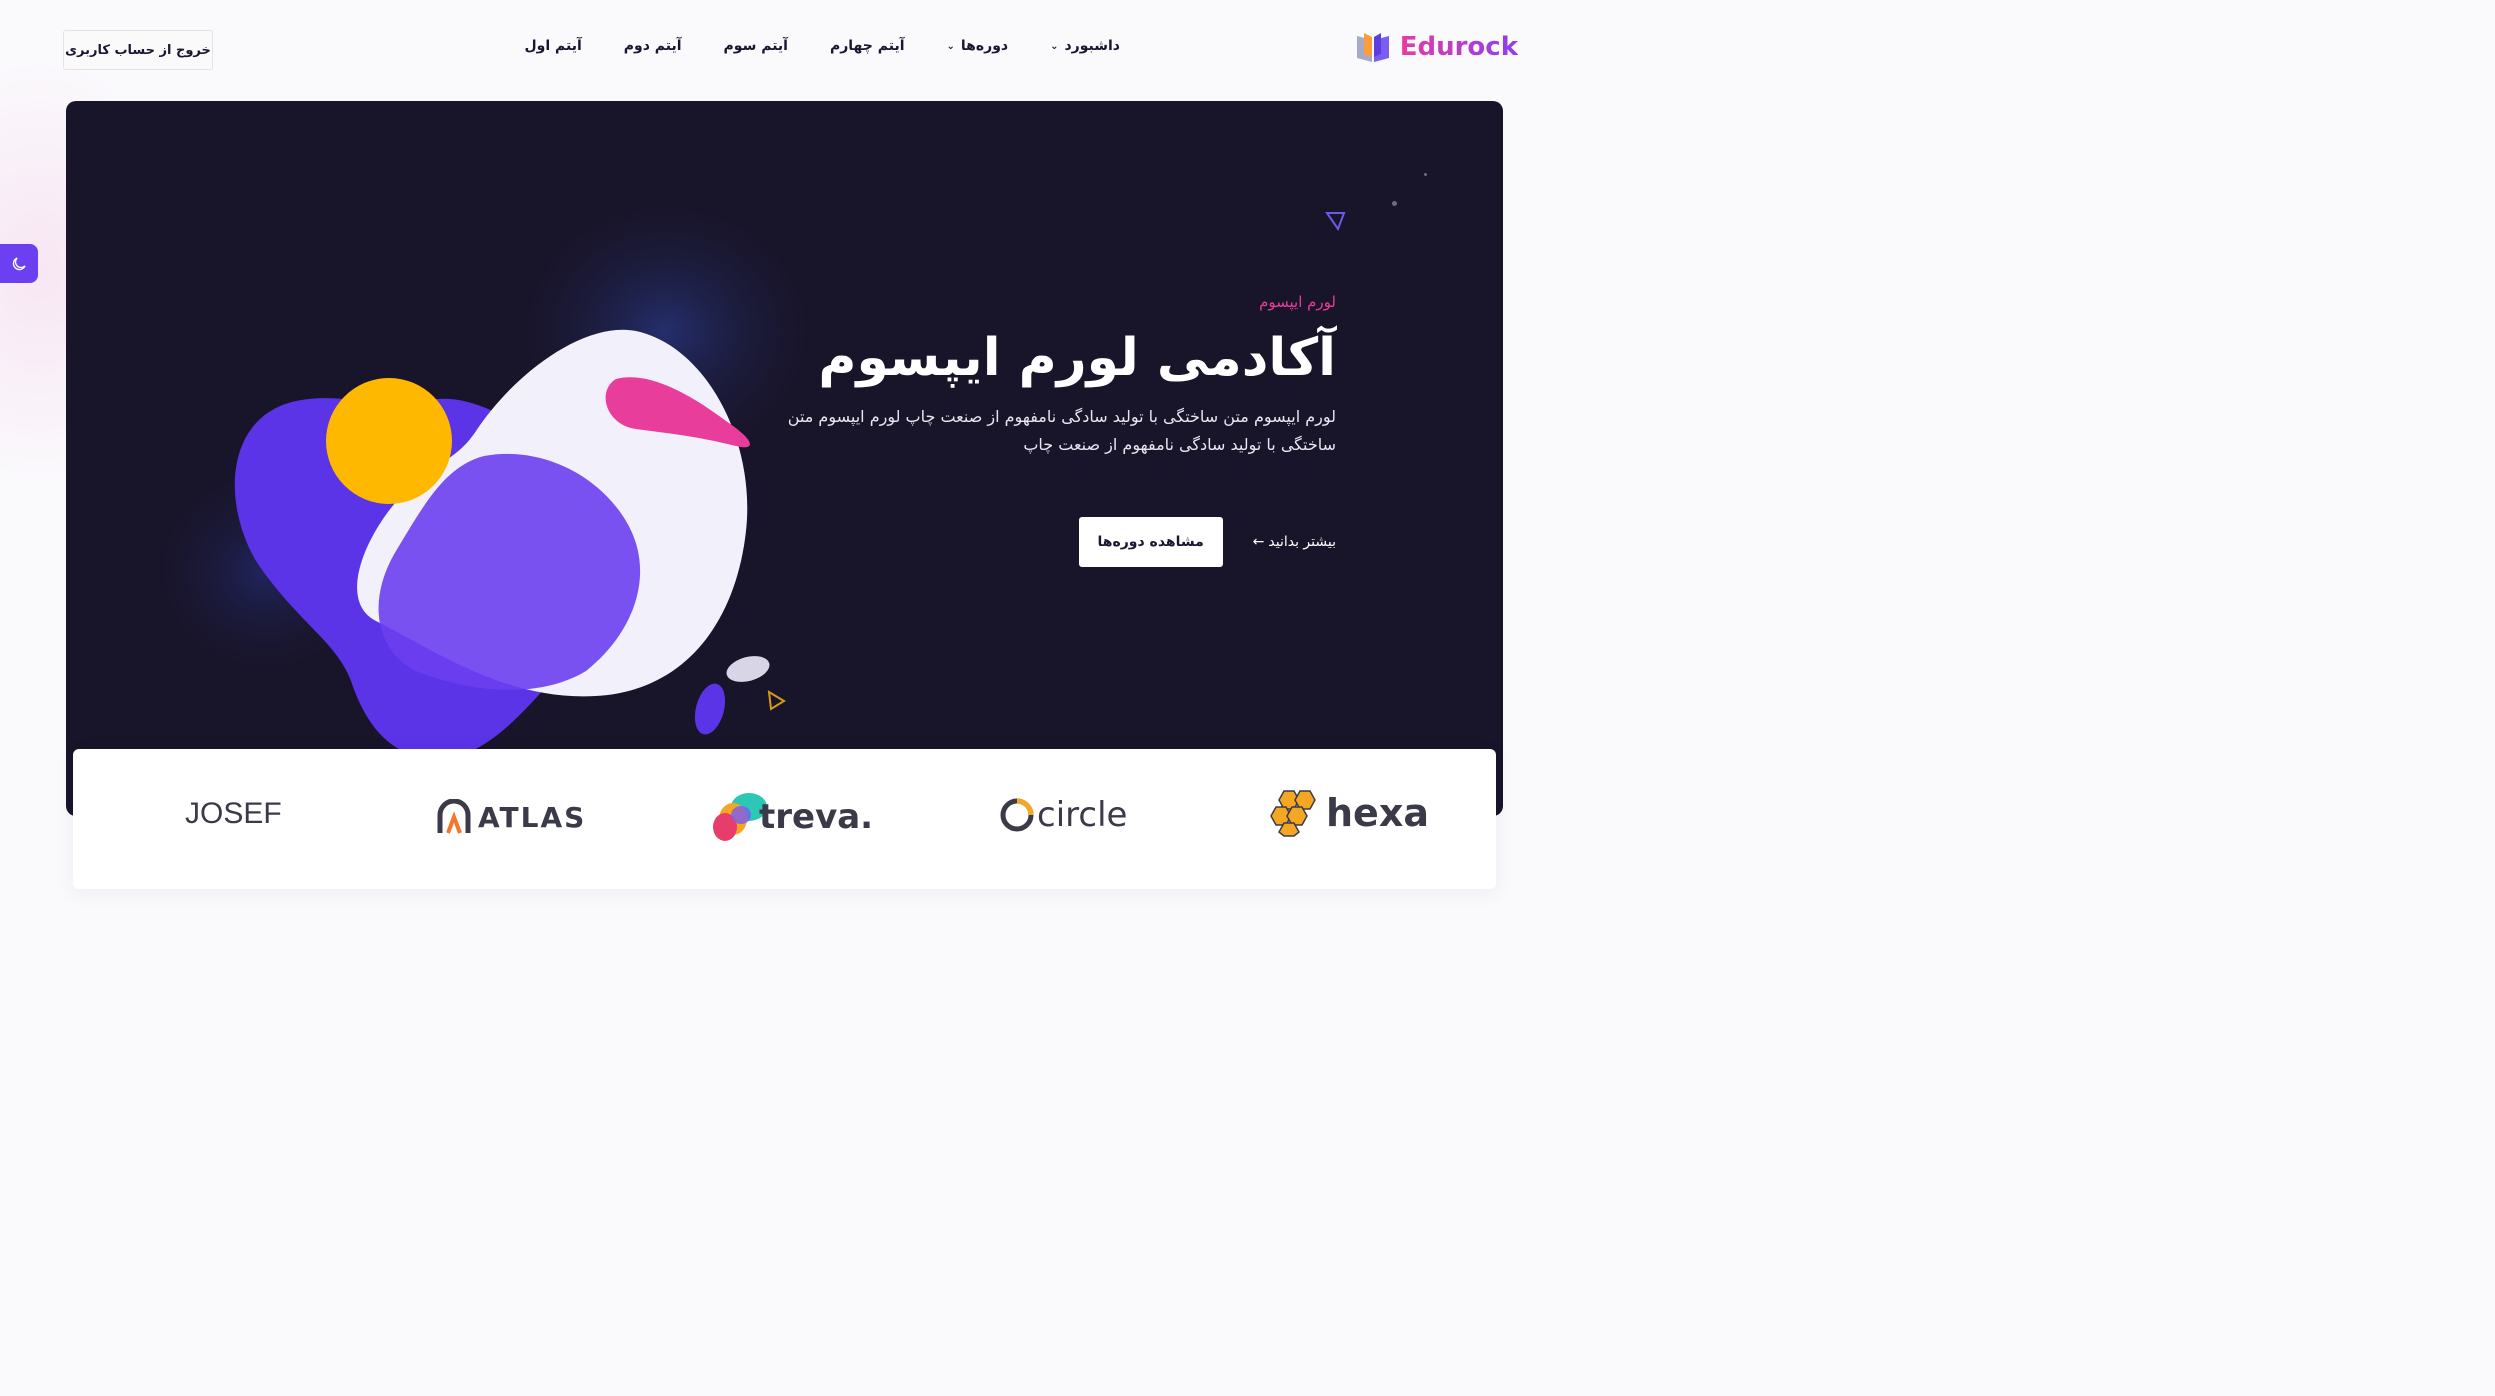 The image size is (2495, 1396). I want to click on brand-treva: treva., so click(792, 817).